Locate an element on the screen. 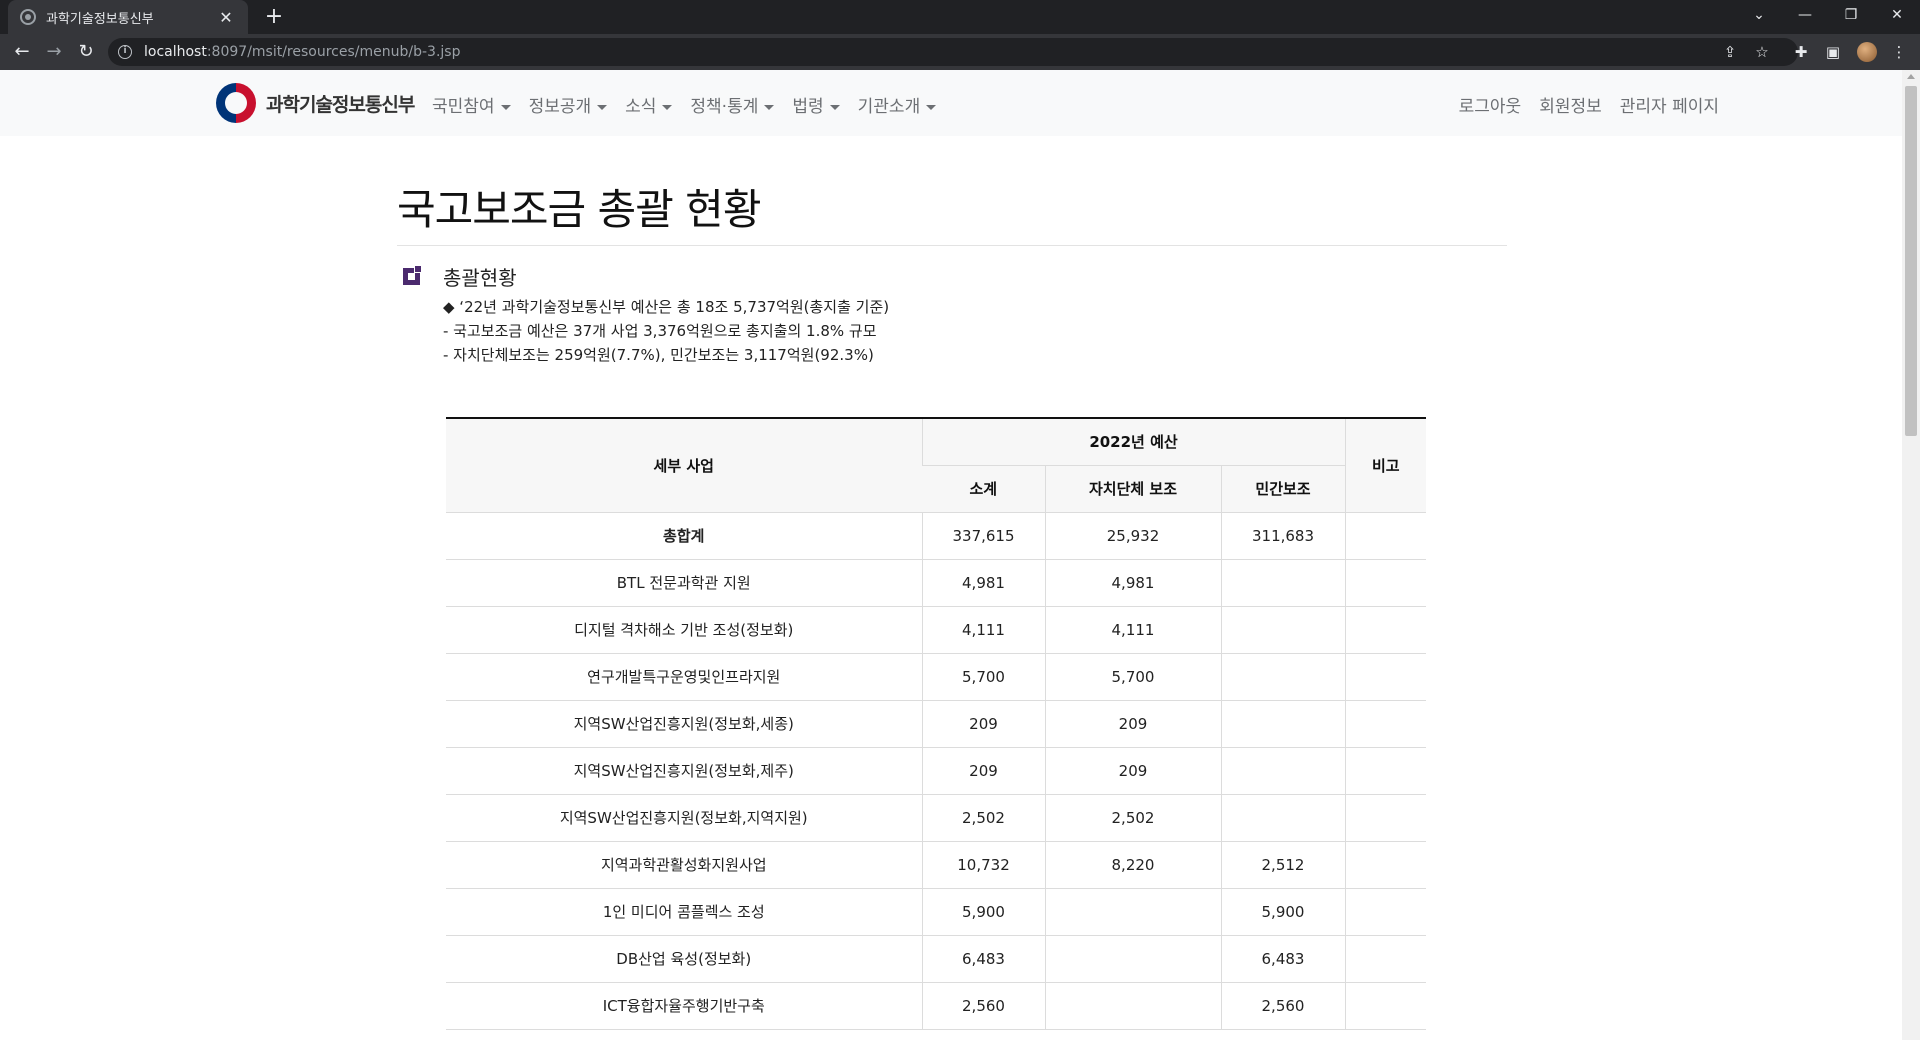 This screenshot has height=1040, width=1920. menu-item-info-disclosure: 정보공개 is located at coordinates (568, 104).